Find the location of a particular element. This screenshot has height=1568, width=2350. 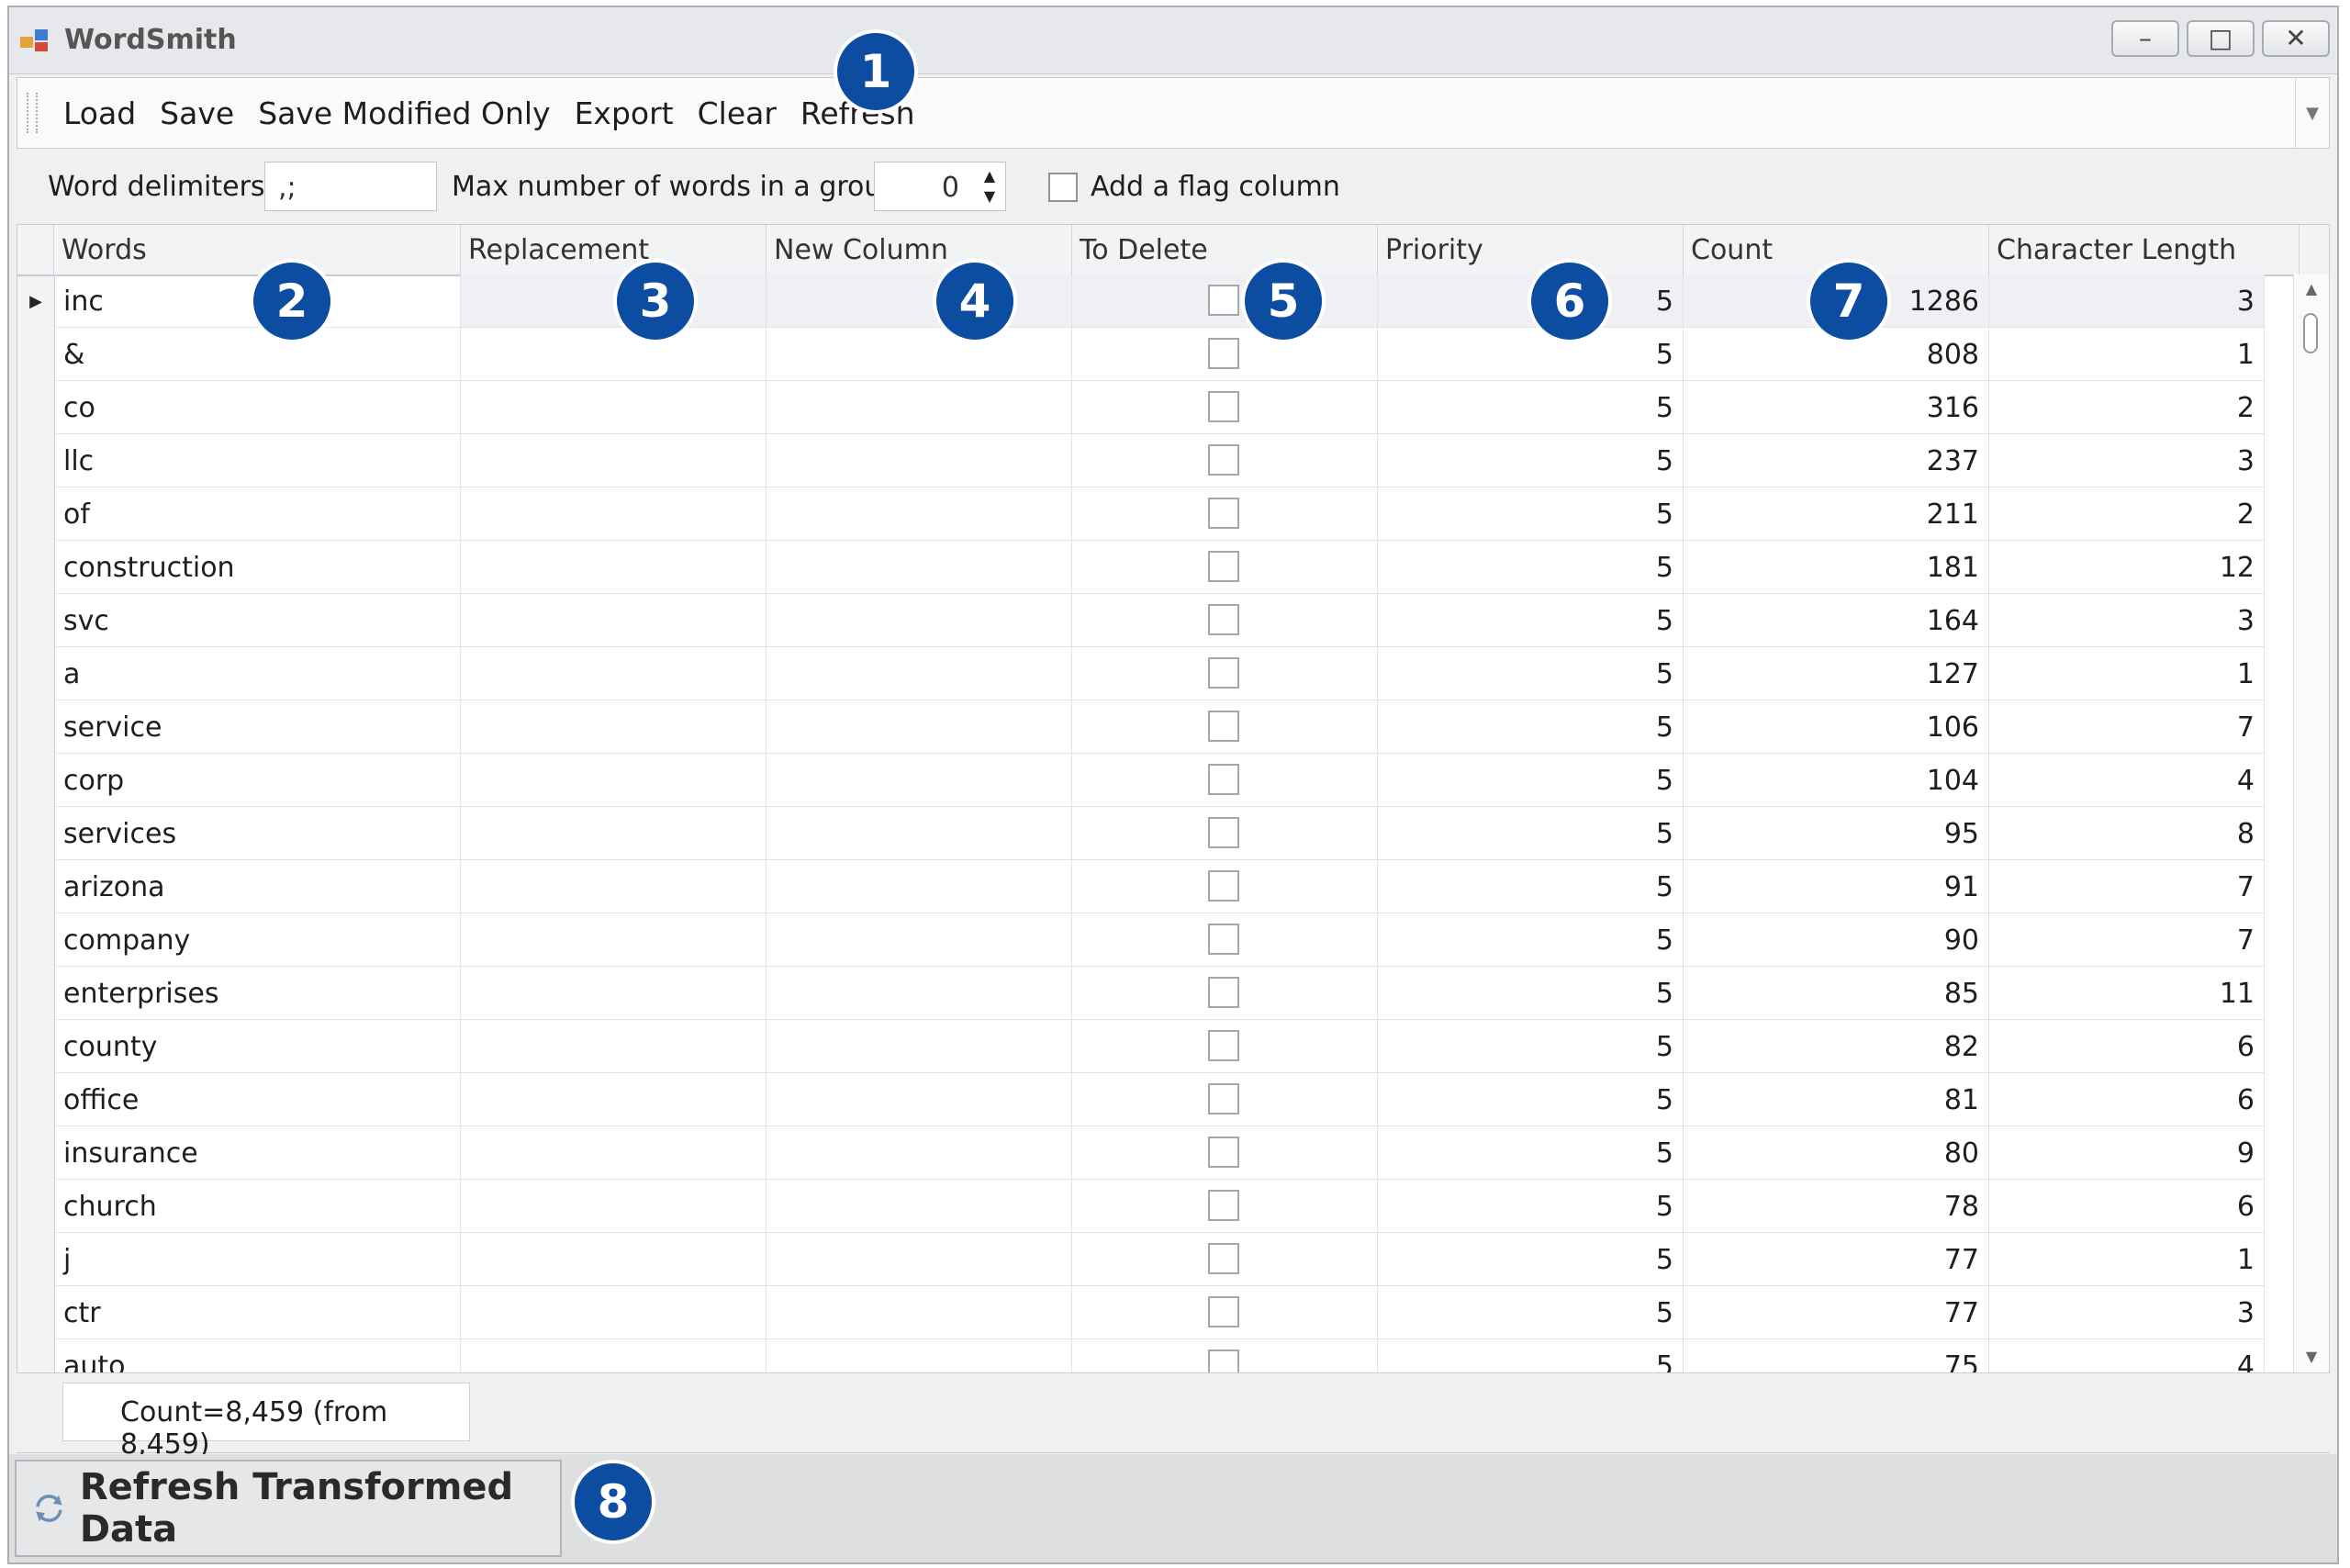

table-row: llc 5 237 3 is located at coordinates (1158, 460).